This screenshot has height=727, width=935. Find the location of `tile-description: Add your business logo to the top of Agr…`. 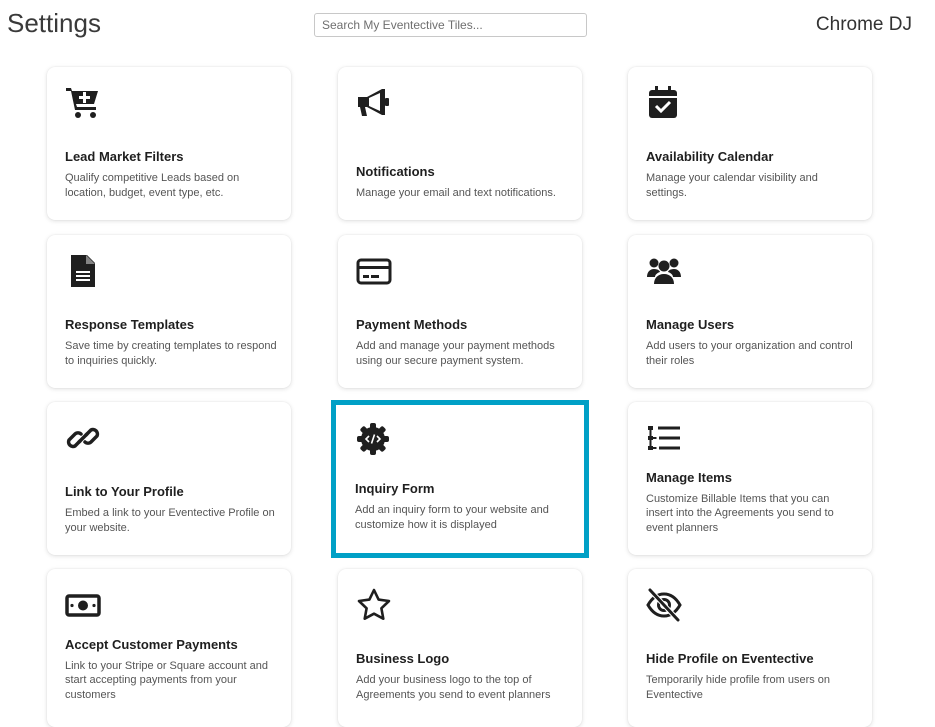

tile-description: Add your business logo to the top of Agr… is located at coordinates (453, 687).